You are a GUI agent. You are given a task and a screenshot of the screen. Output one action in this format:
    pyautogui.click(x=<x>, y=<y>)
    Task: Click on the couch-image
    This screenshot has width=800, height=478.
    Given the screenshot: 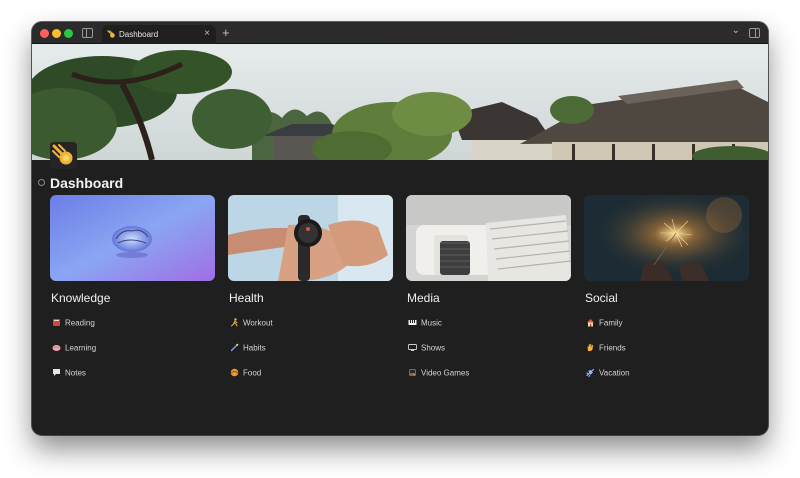 What is the action you would take?
    pyautogui.click(x=488, y=238)
    